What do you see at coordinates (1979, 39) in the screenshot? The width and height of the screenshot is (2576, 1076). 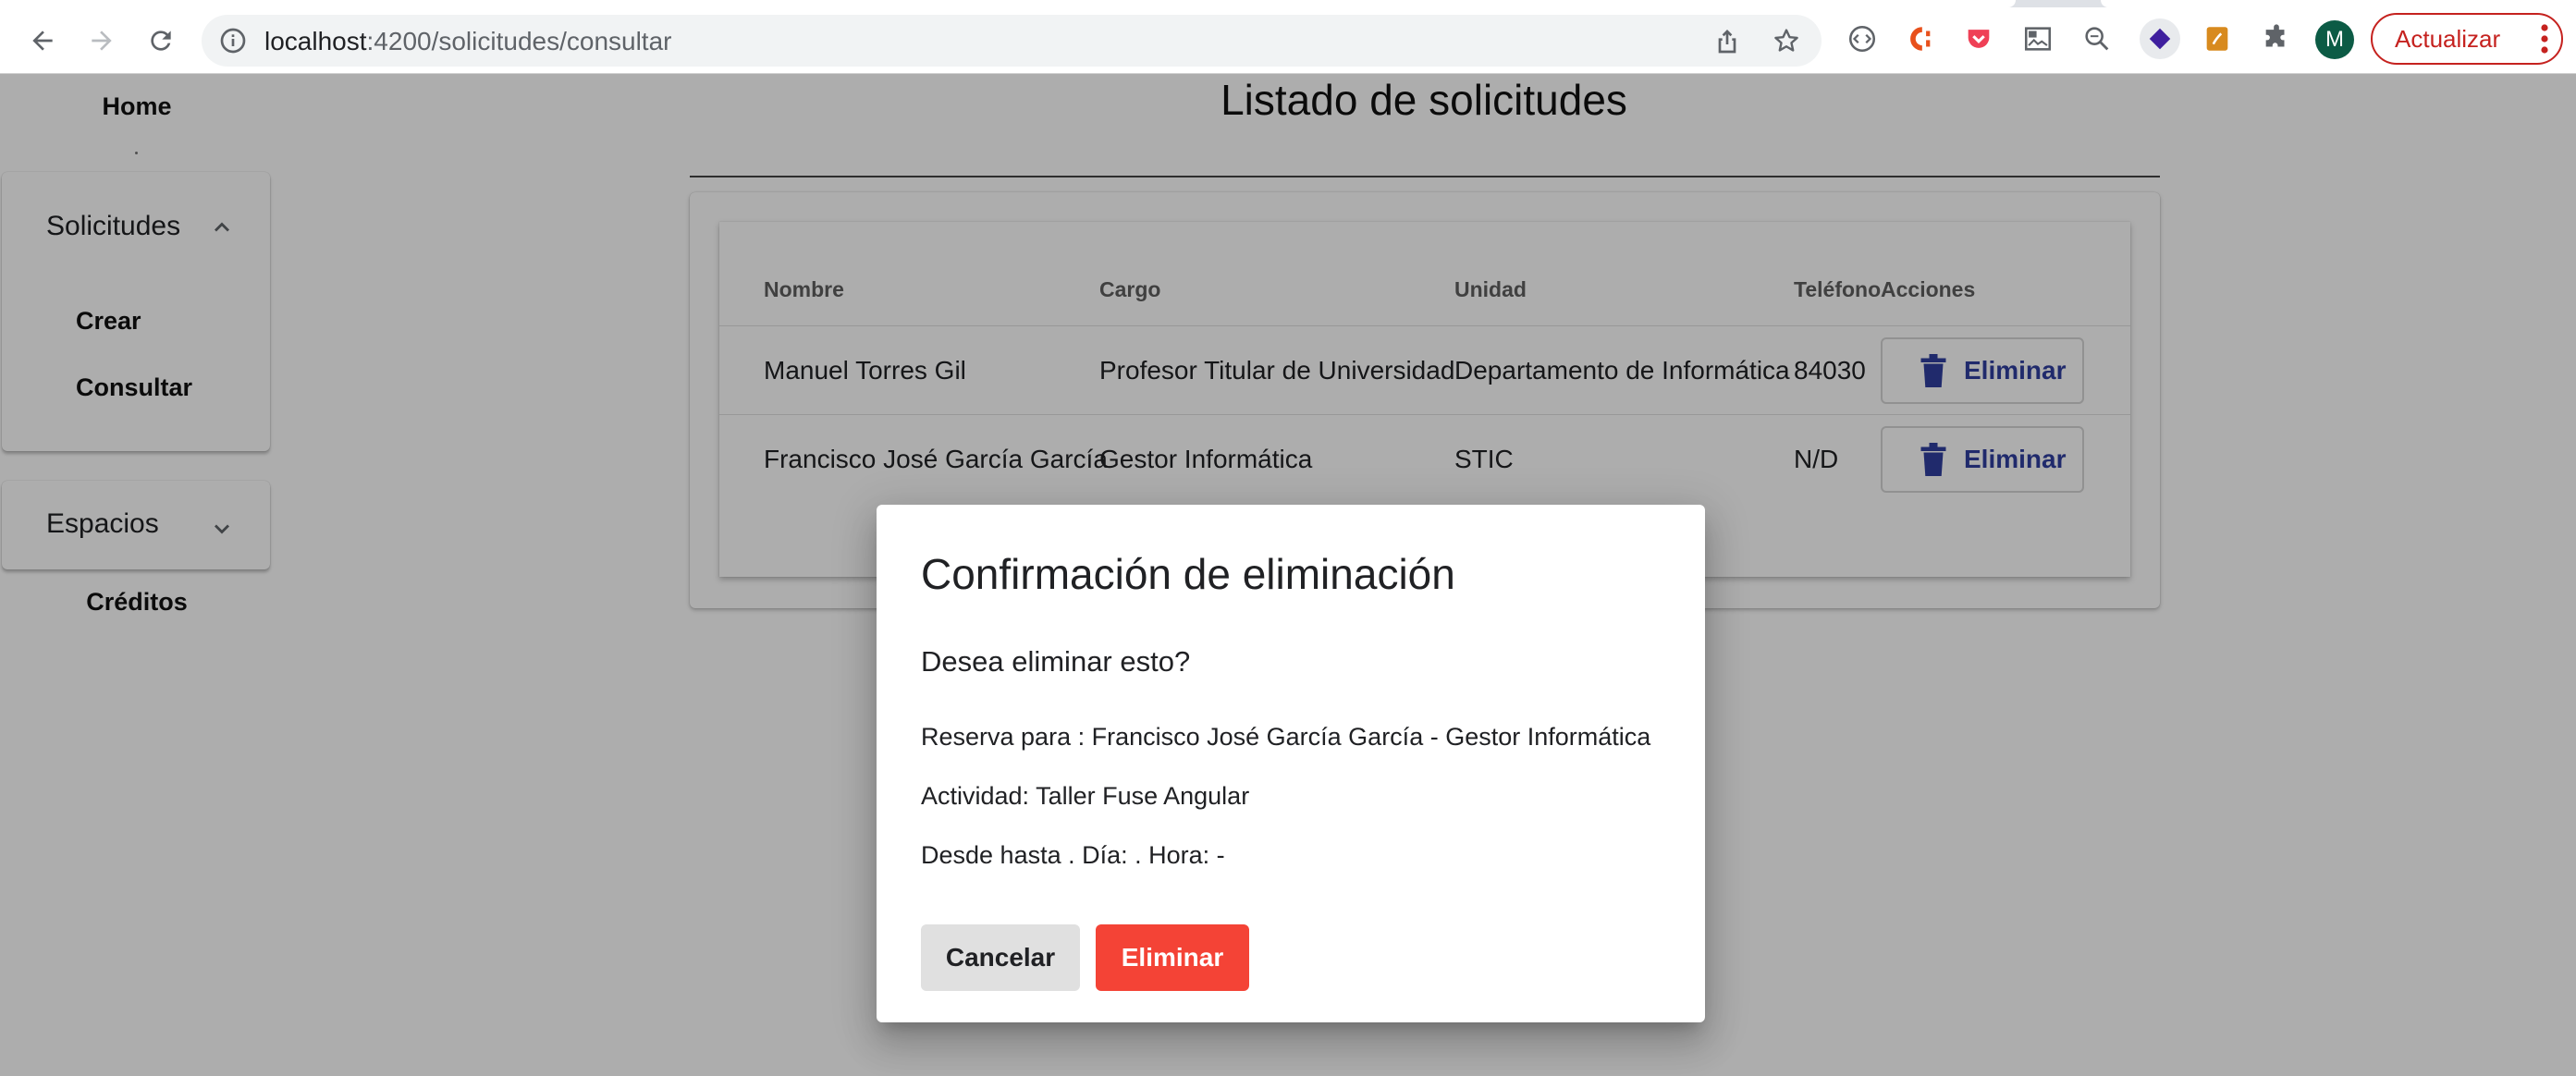 I see `pocket-icon` at bounding box center [1979, 39].